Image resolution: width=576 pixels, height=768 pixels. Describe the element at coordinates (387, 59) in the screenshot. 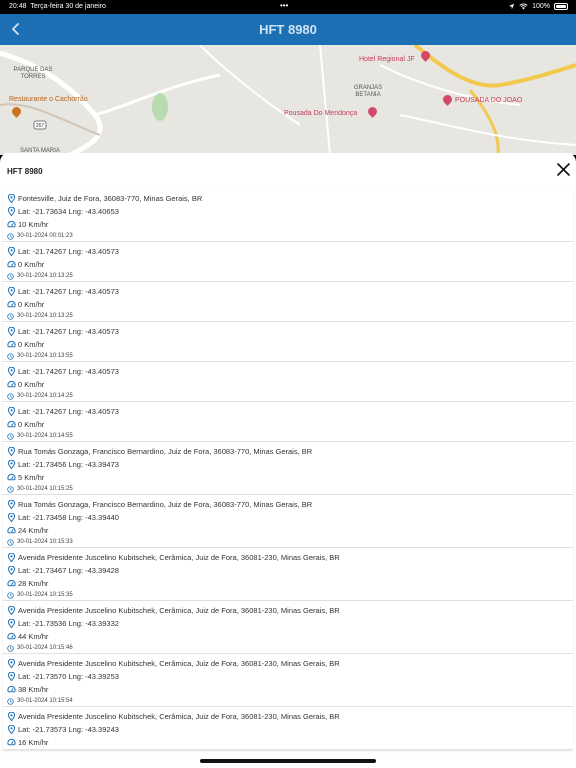

I see `poi-hotel: Hotel Regional JF` at that location.